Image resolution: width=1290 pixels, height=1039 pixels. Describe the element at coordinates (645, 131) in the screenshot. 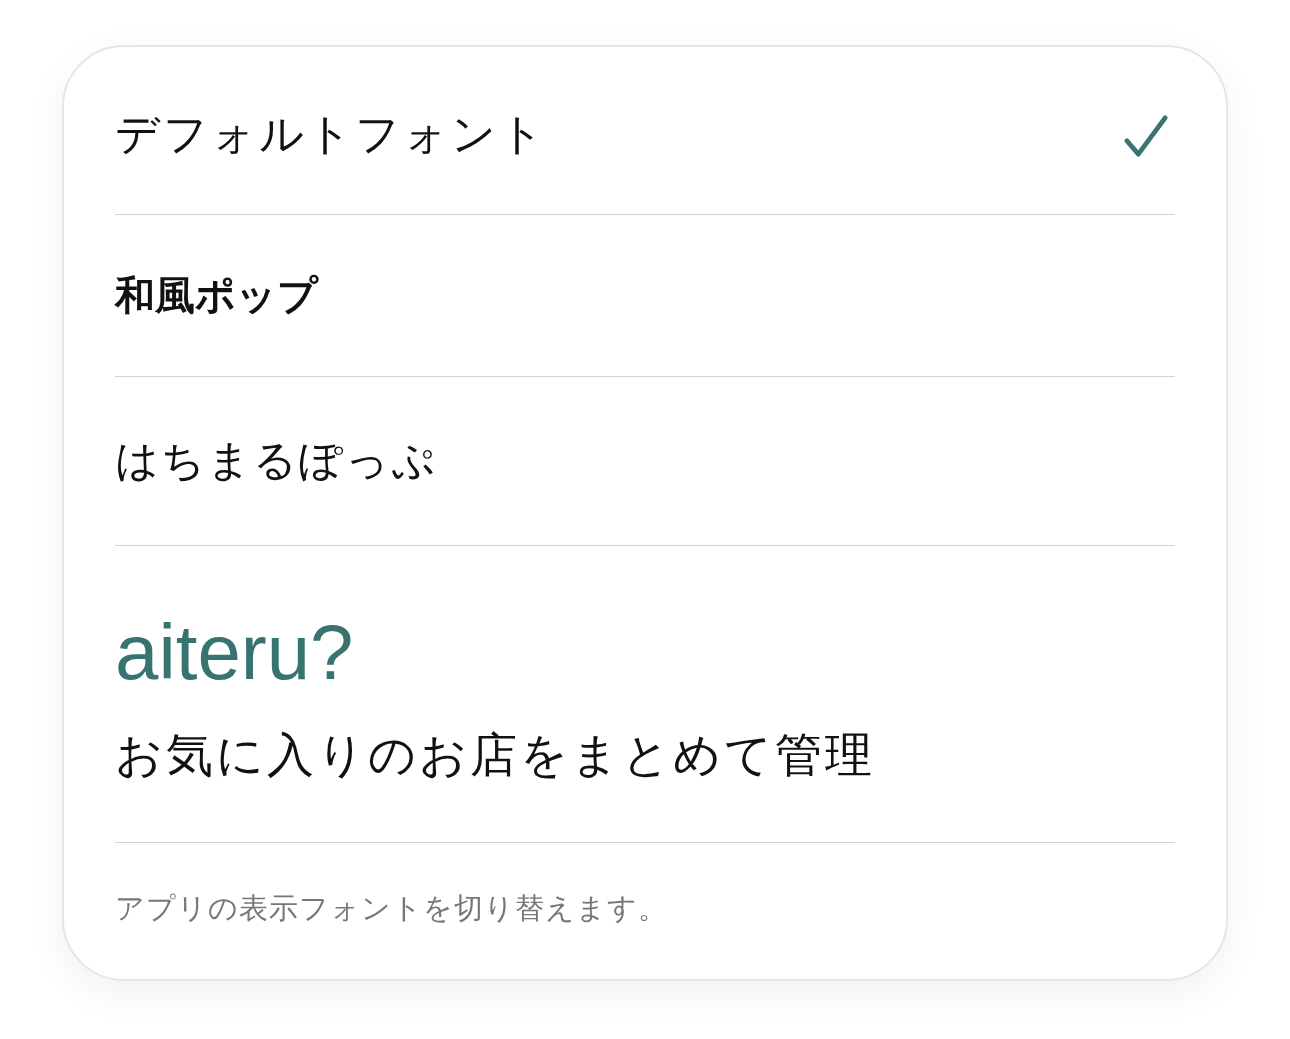

I see `font-option: デフォルトフォント` at that location.